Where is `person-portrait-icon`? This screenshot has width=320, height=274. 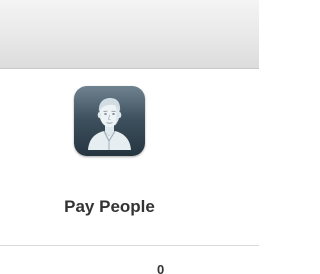 person-portrait-icon is located at coordinates (109, 121).